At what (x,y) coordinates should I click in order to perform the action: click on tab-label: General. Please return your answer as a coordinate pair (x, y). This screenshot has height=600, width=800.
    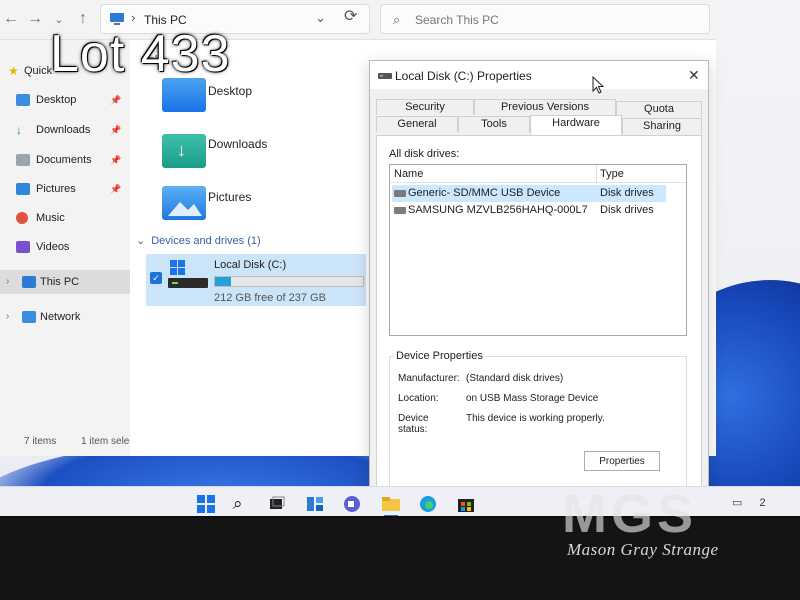
    Looking at the image, I should click on (417, 124).